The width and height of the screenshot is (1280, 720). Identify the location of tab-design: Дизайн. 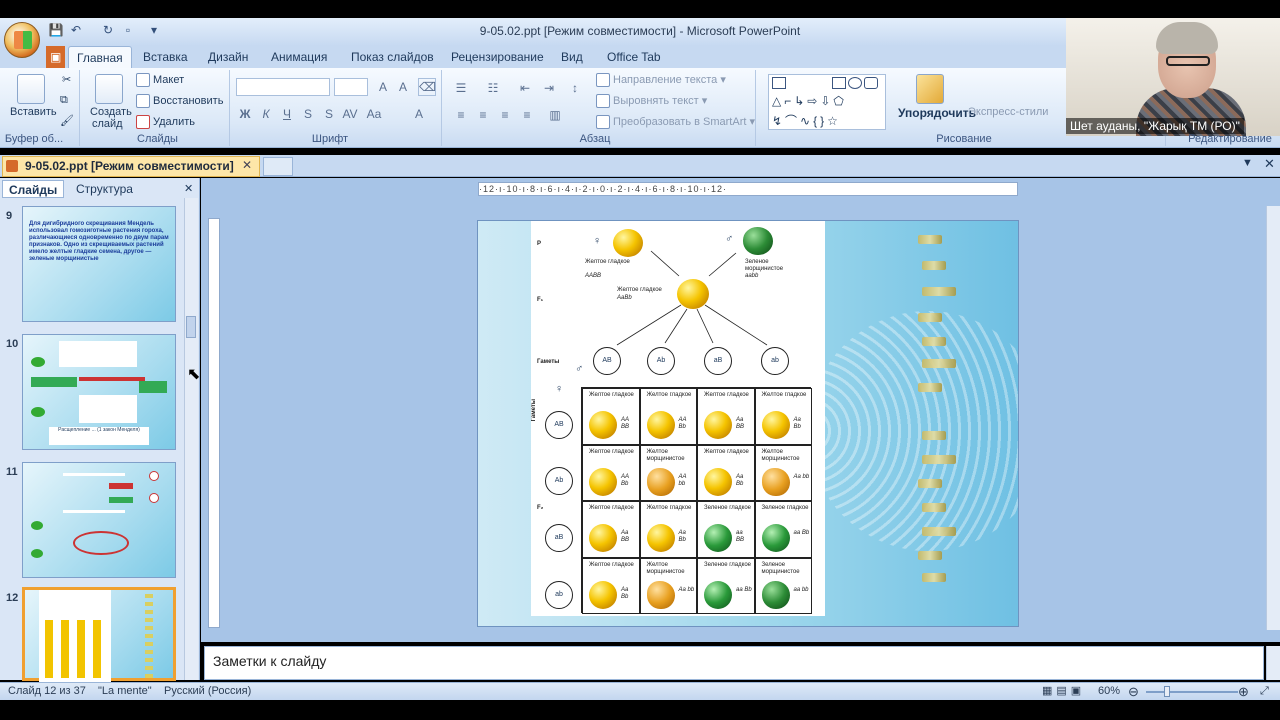
(228, 57).